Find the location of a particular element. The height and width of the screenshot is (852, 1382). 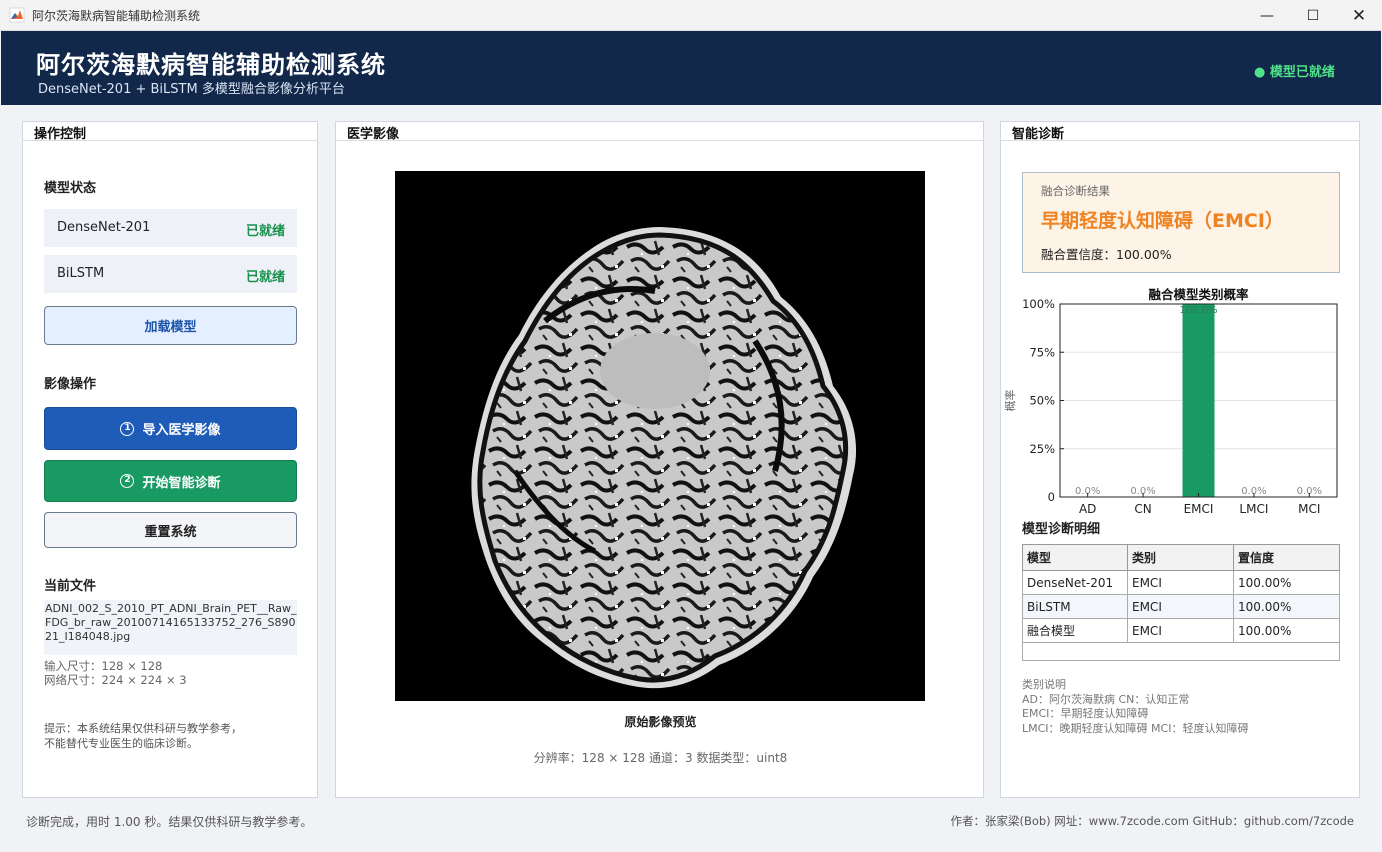

maximize-button: ☐ is located at coordinates (1313, 15).